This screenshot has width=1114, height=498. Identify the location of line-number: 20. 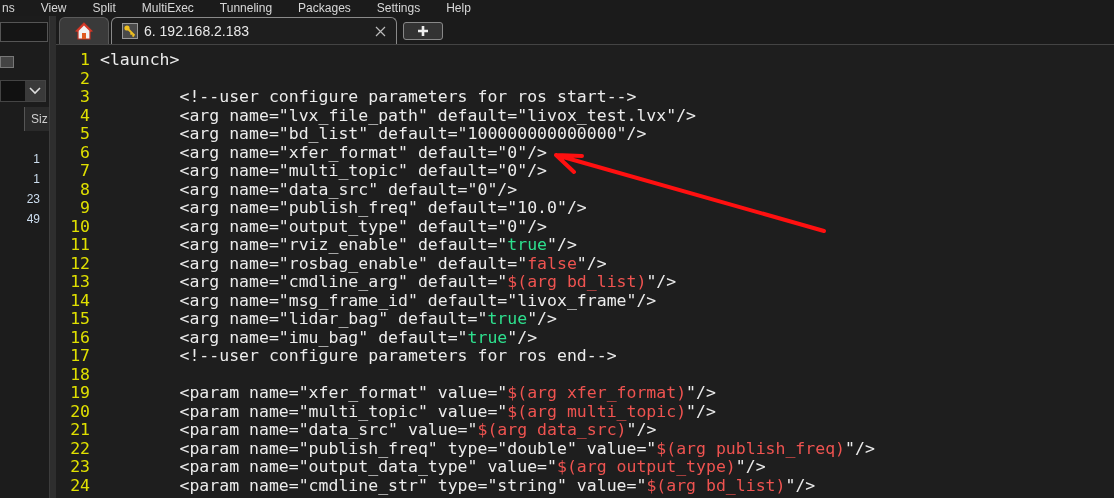
(79, 411).